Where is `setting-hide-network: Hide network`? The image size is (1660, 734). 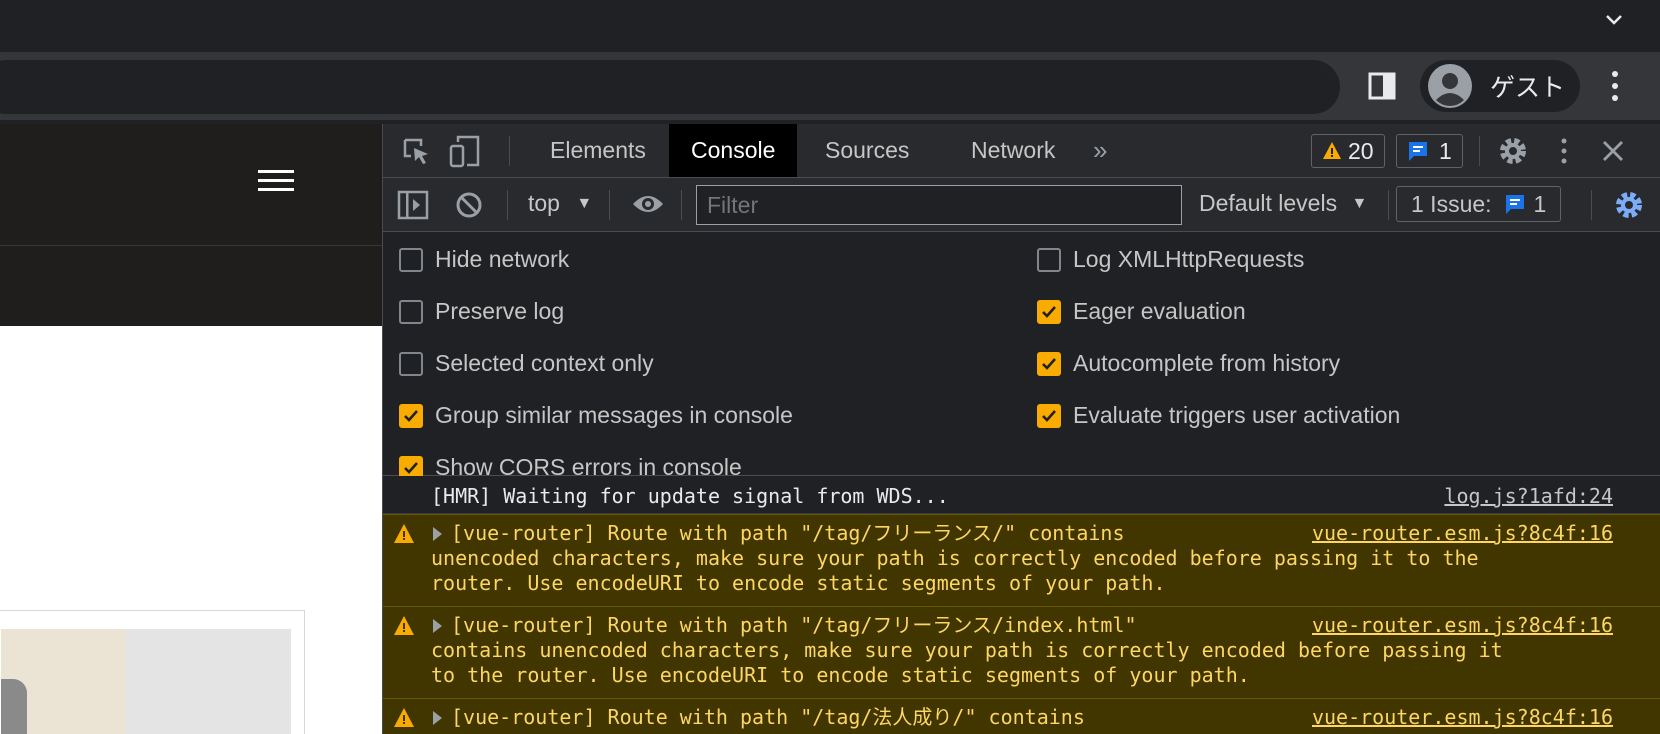 setting-hide-network: Hide network is located at coordinates (484, 259).